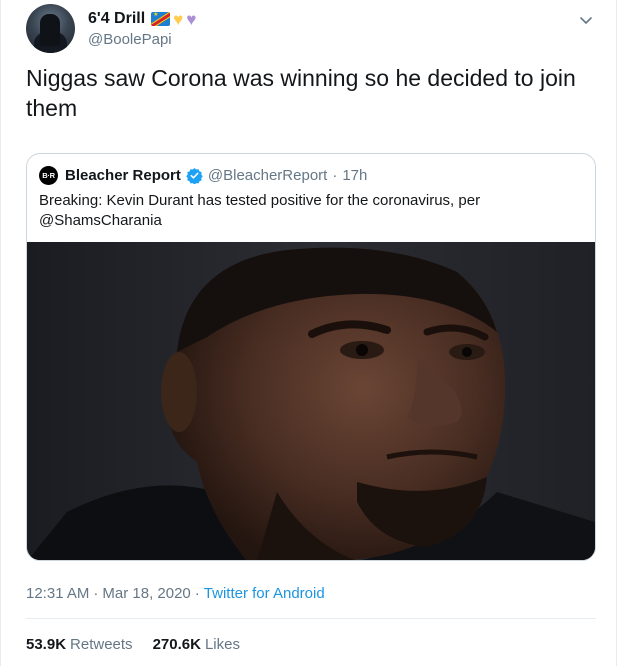 This screenshot has width=617, height=666. I want to click on likes-label: Likes, so click(222, 644).